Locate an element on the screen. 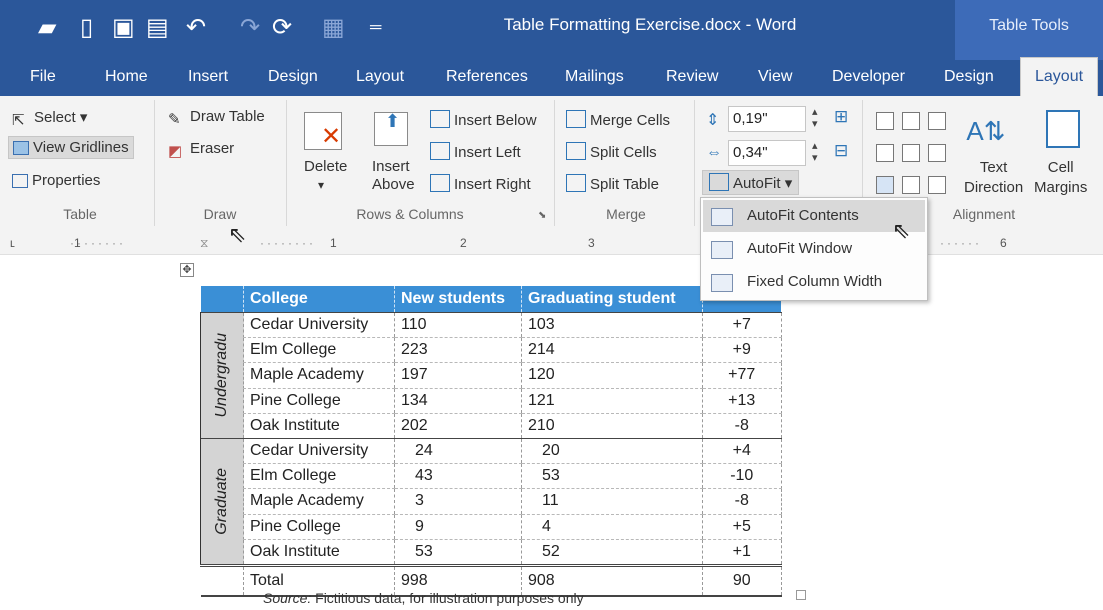 The width and height of the screenshot is (1103, 610). tab-table-layout: Layout is located at coordinates (1059, 77).